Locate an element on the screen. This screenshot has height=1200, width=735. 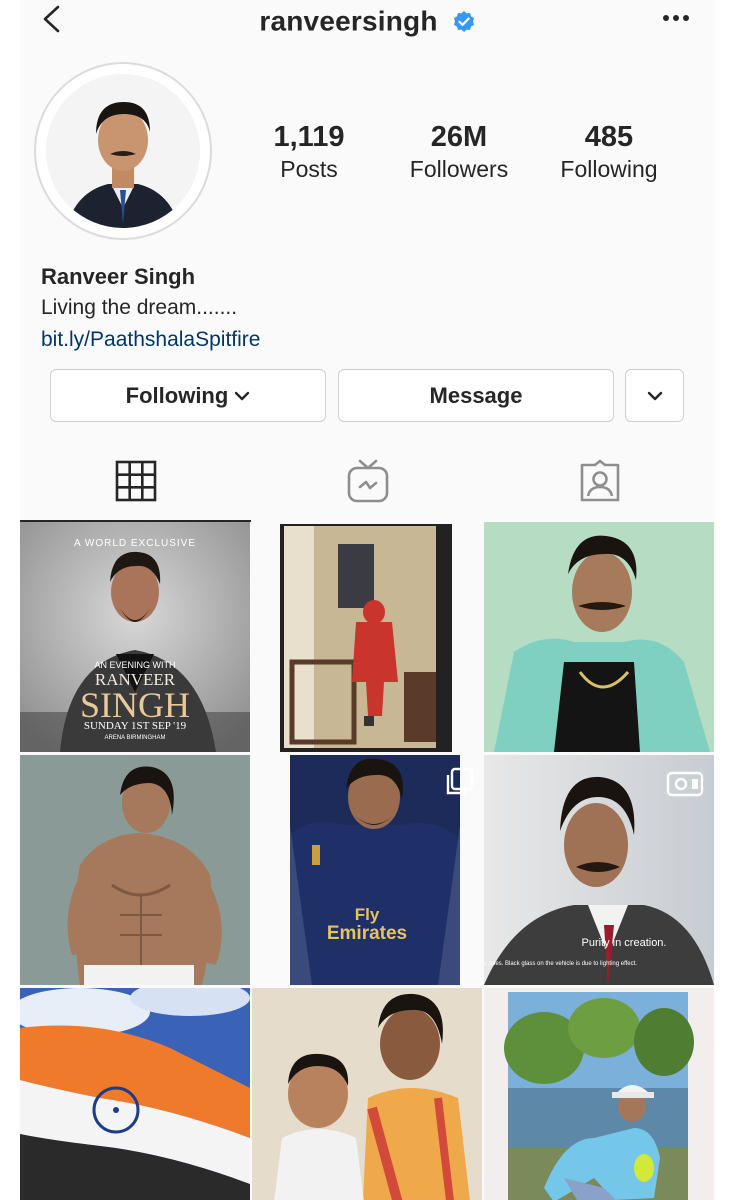
igtv-icon is located at coordinates (367, 481).